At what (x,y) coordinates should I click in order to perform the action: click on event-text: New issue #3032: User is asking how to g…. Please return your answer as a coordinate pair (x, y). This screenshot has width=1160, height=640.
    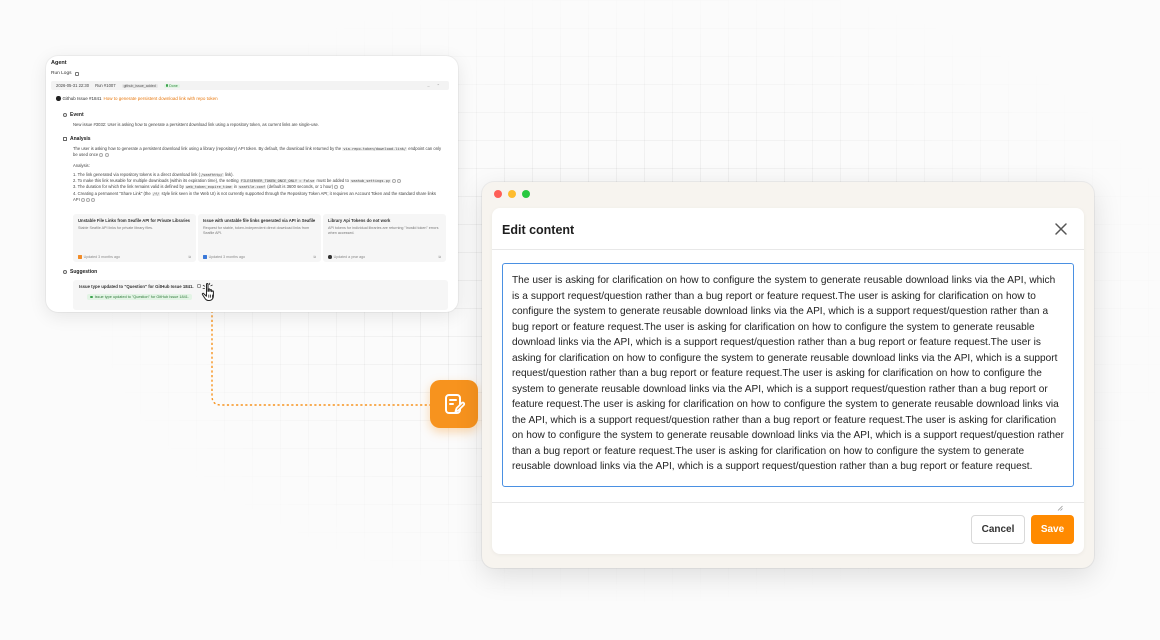
    Looking at the image, I should click on (196, 124).